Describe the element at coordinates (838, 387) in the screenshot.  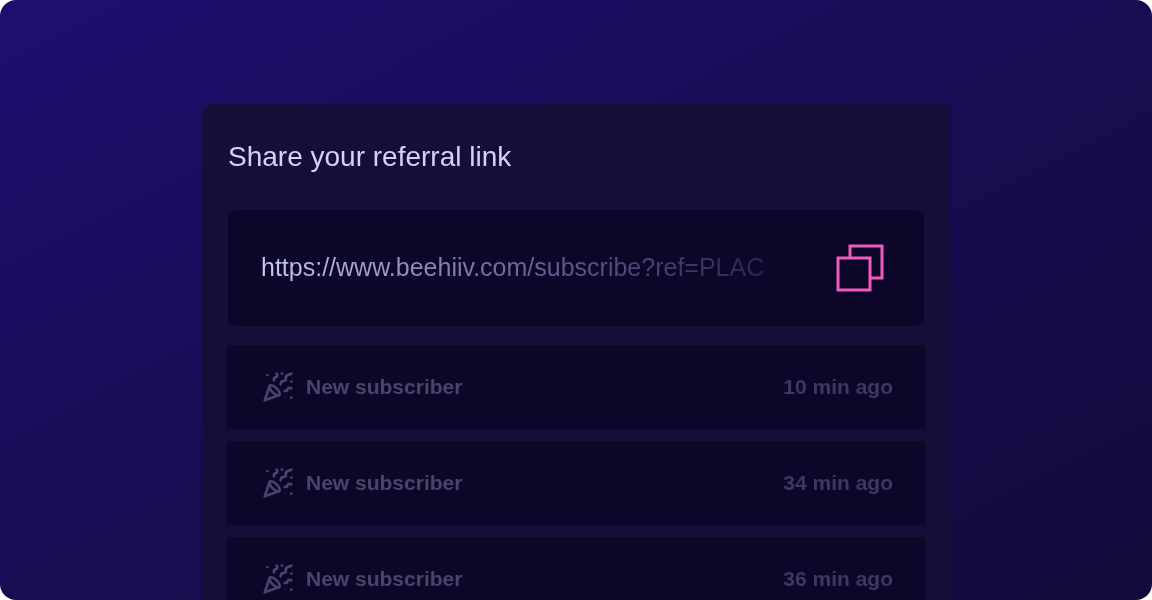
I see `event-time: 10 min ago` at that location.